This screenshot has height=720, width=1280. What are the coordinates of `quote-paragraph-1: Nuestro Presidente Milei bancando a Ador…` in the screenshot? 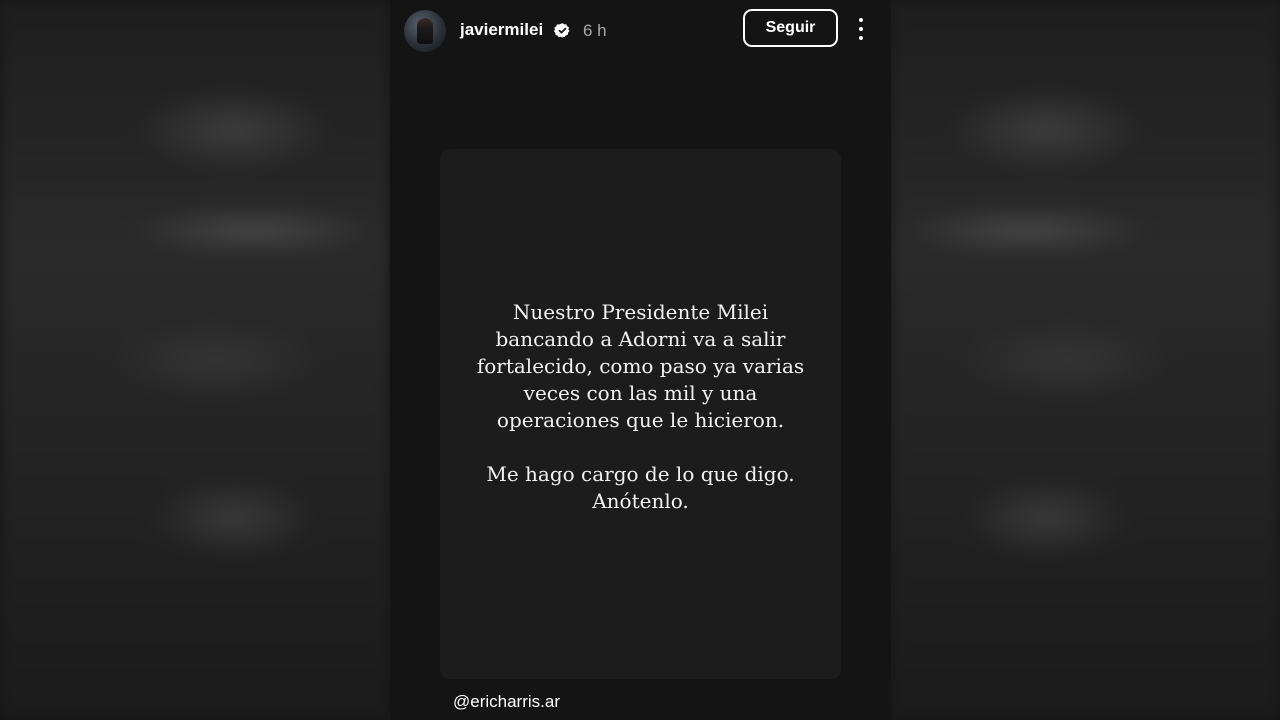 It's located at (640, 366).